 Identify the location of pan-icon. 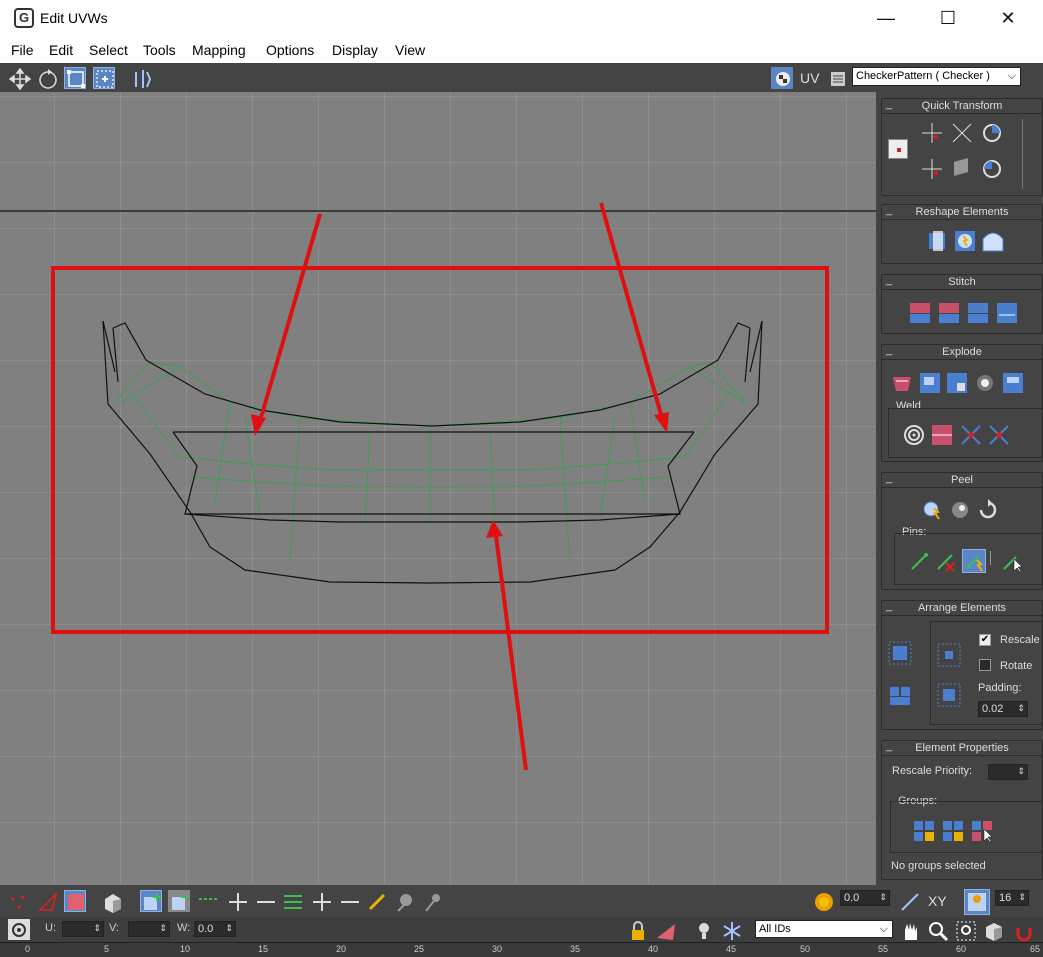
(909, 930).